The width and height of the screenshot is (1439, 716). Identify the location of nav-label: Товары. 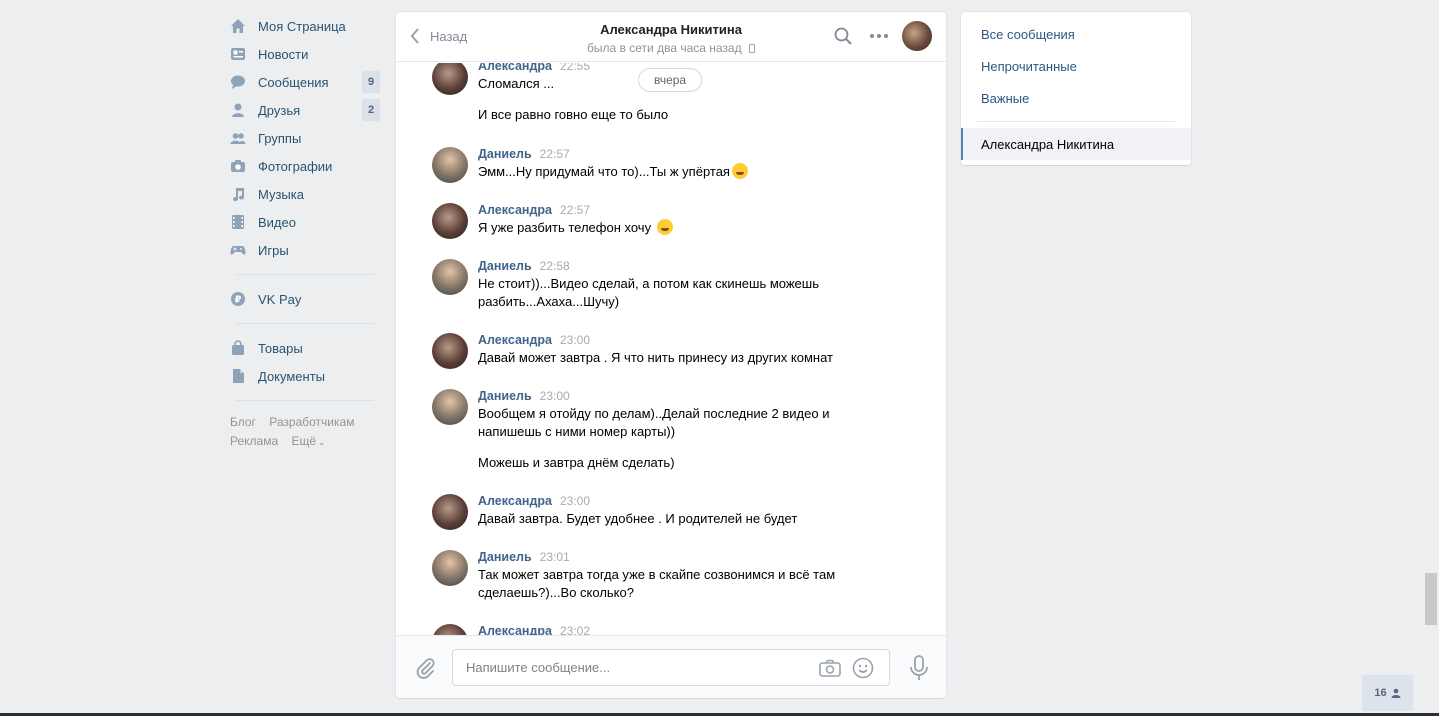
(280, 348).